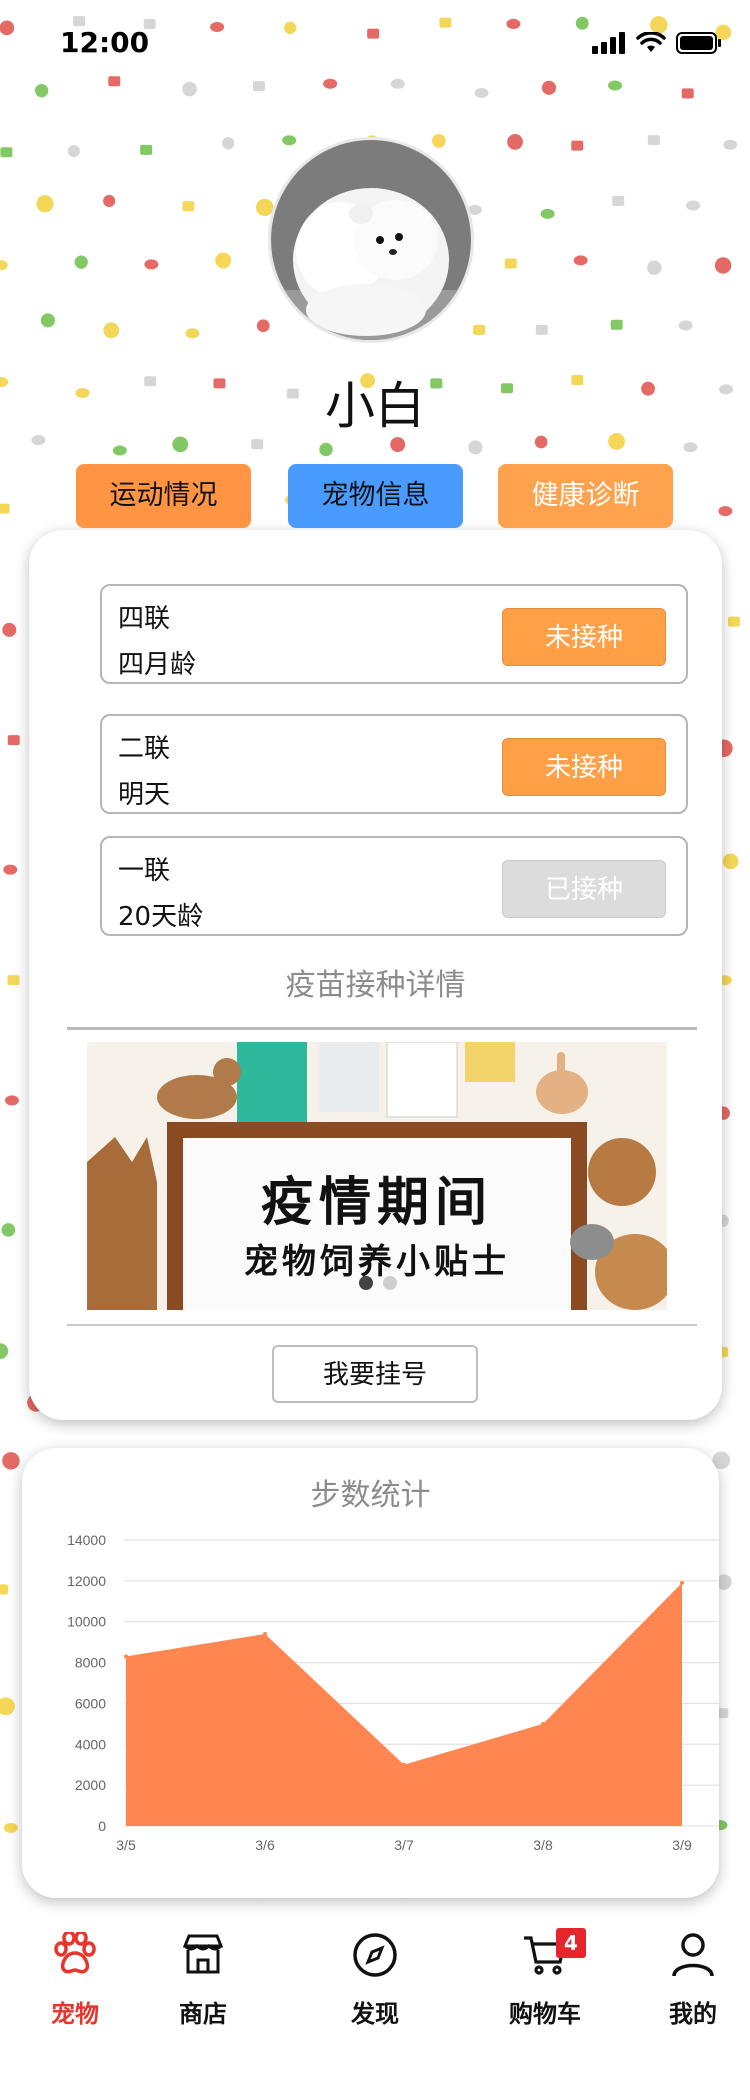  I want to click on pet-avatar, so click(371, 240).